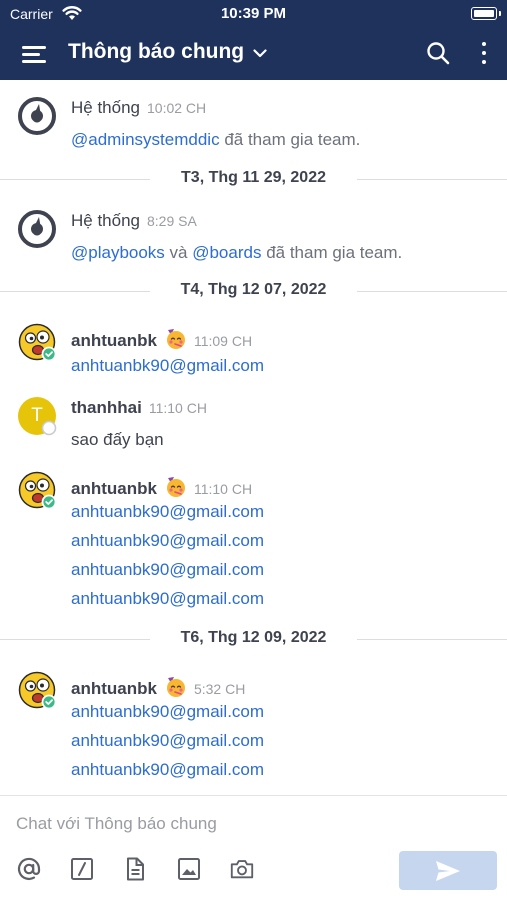 Image resolution: width=507 pixels, height=900 pixels. What do you see at coordinates (145, 139) in the screenshot?
I see `user-mention: @adminsystemddic` at bounding box center [145, 139].